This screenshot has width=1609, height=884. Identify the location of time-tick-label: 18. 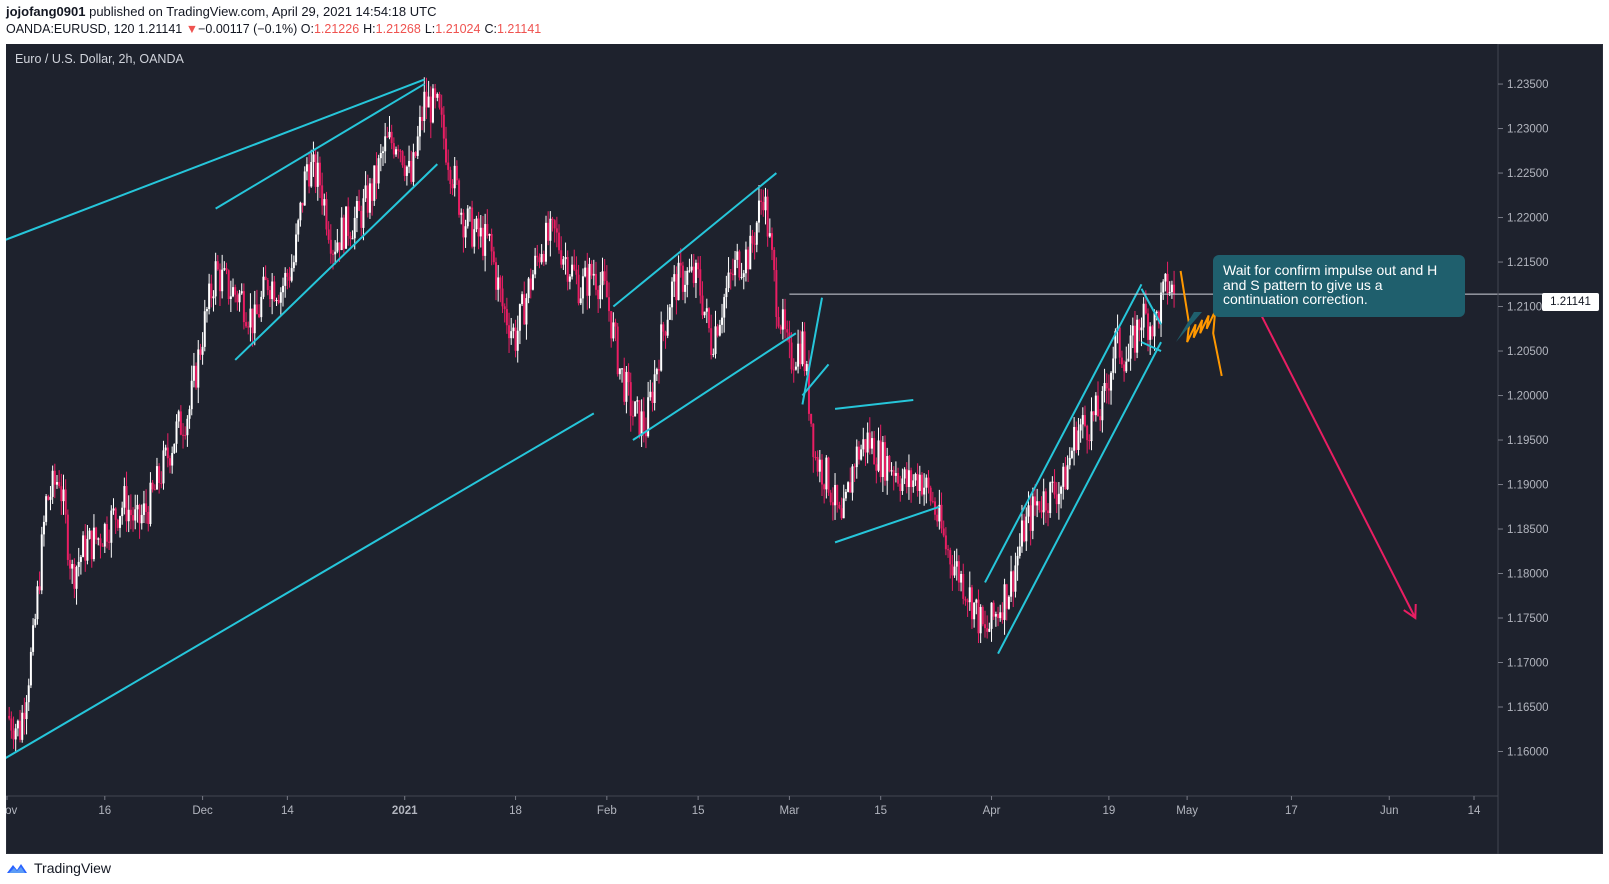
(515, 811).